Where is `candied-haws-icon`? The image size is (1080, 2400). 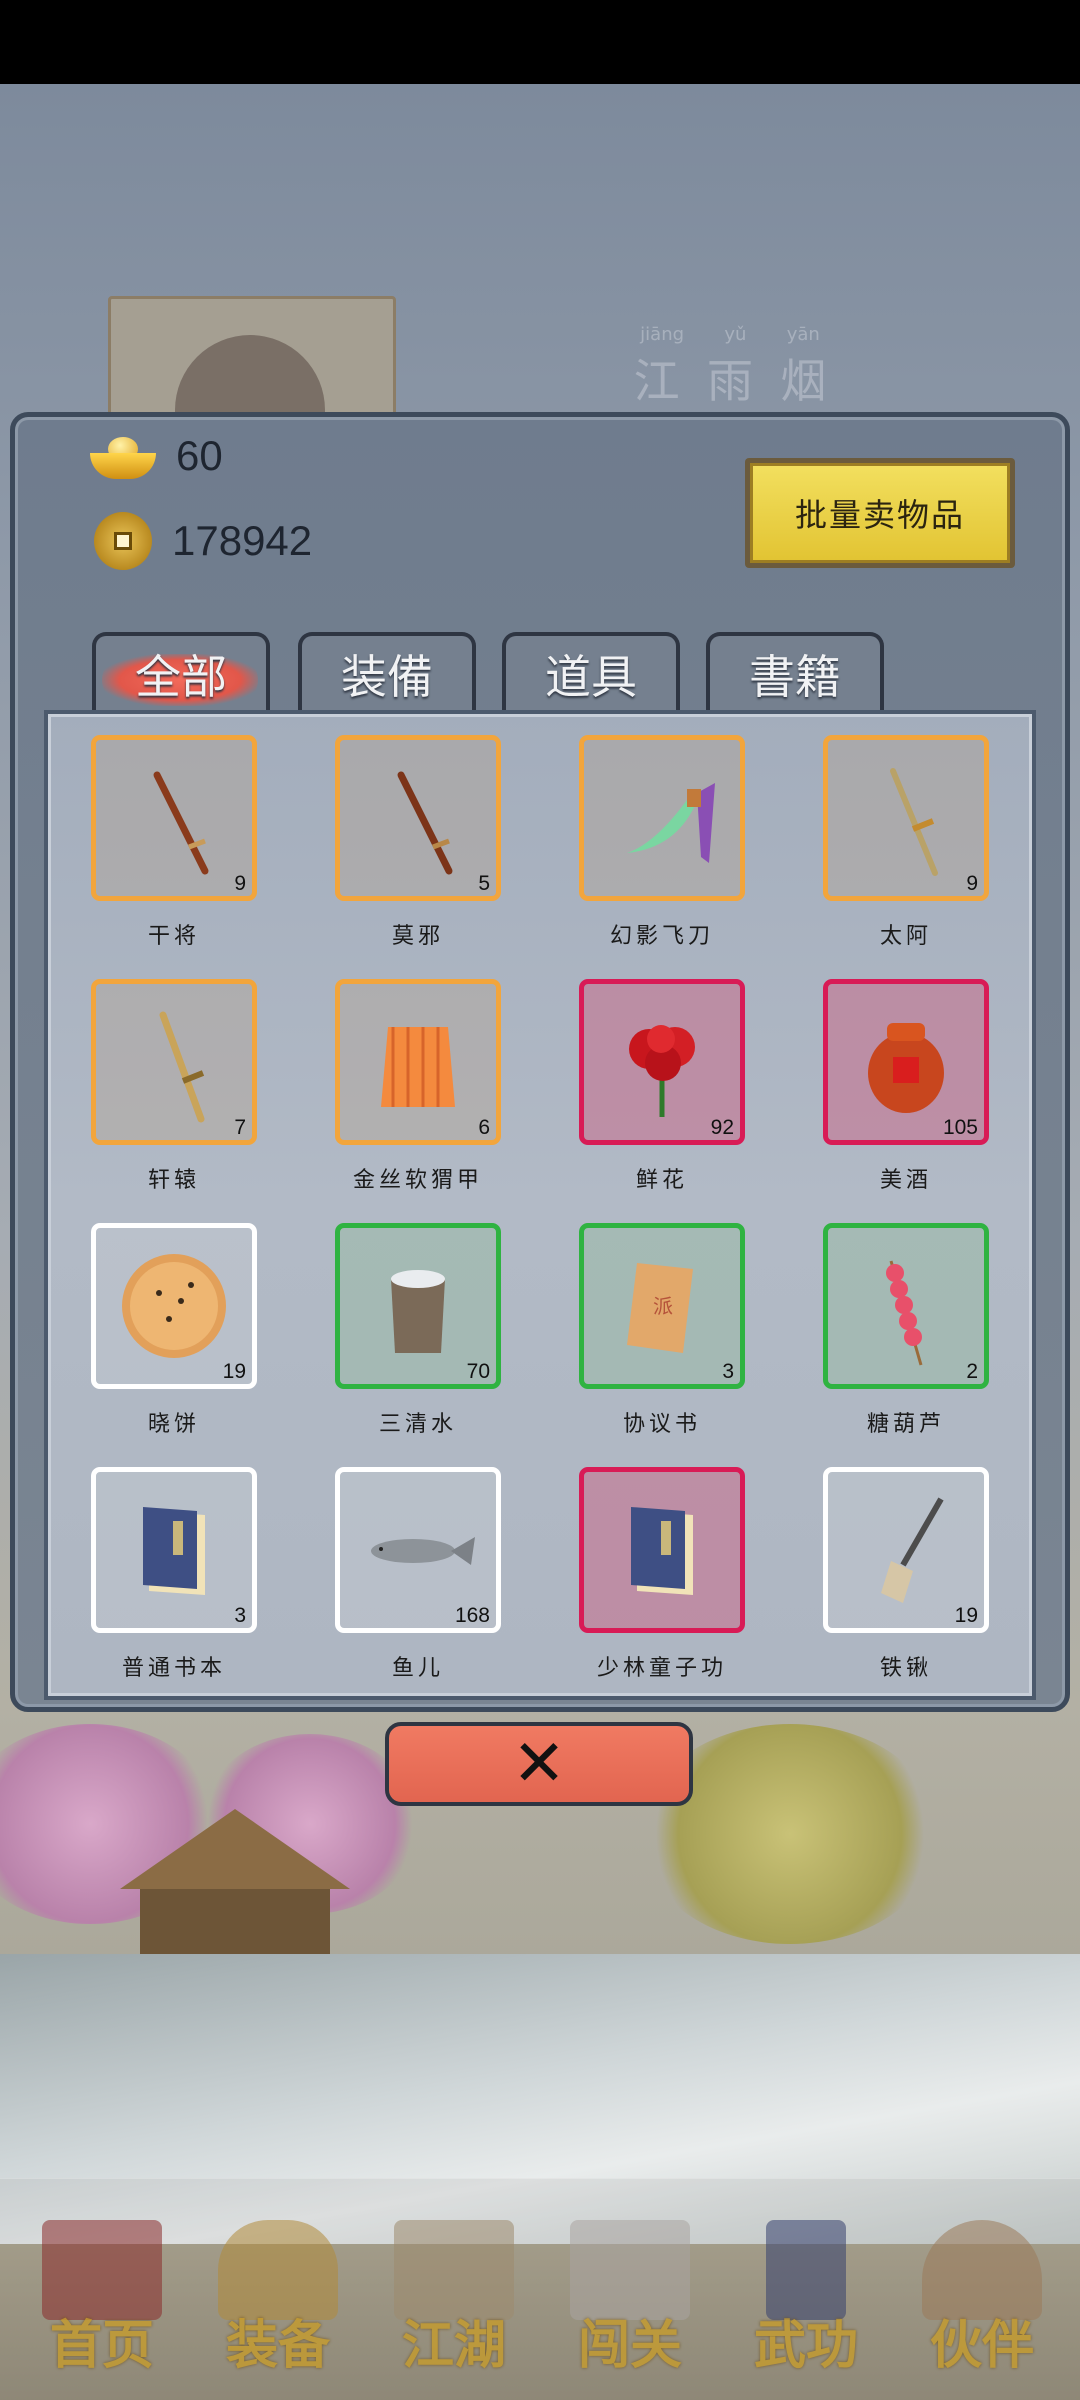
candied-haws-icon is located at coordinates (904, 1313).